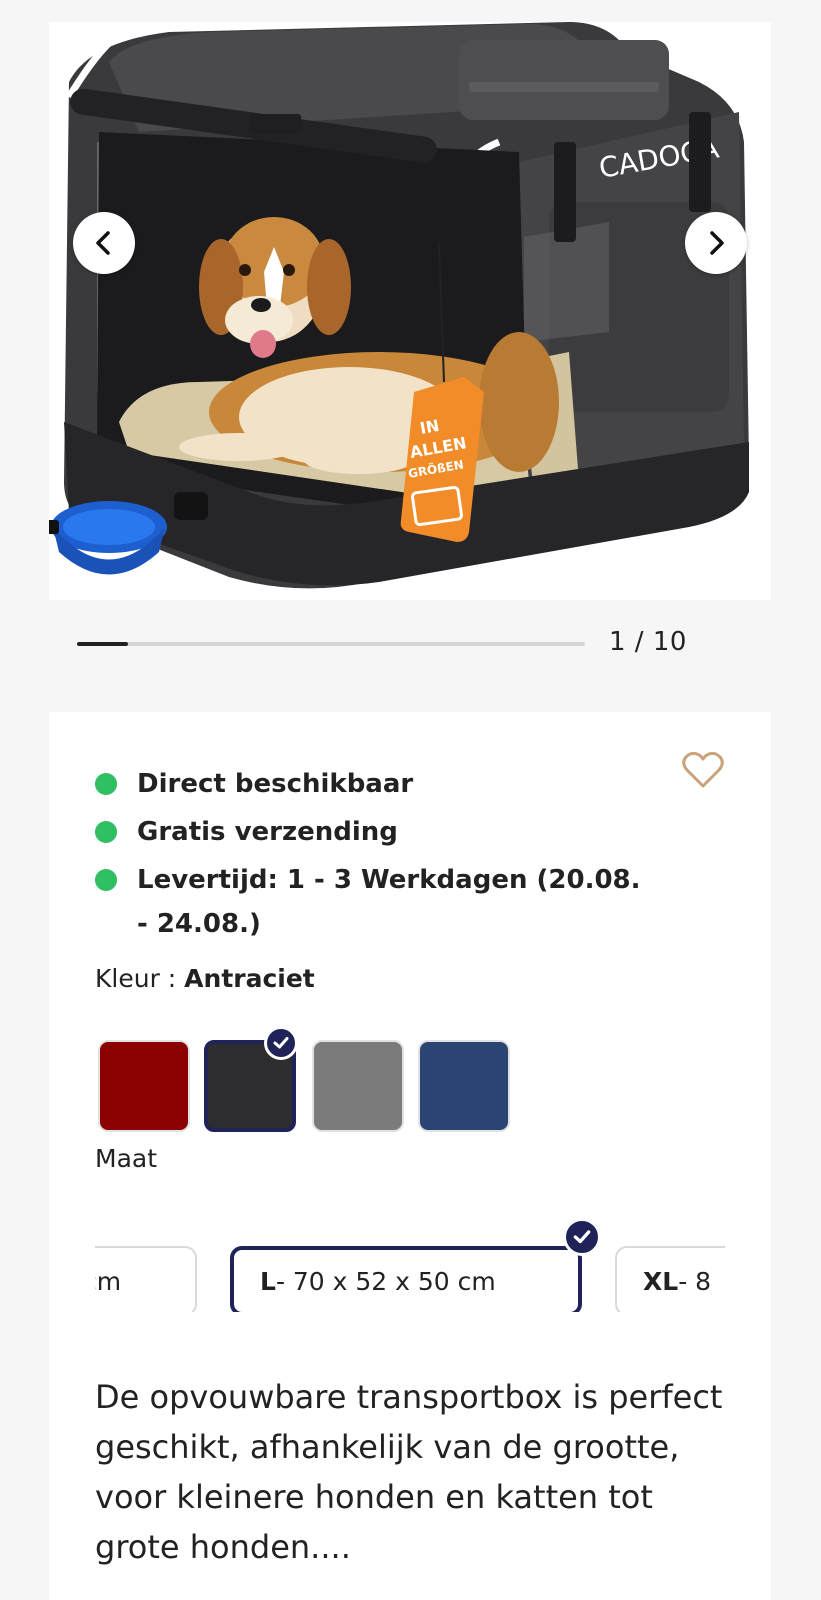  Describe the element at coordinates (108, 1281) in the screenshot. I see `size-option-dims: cm` at that location.